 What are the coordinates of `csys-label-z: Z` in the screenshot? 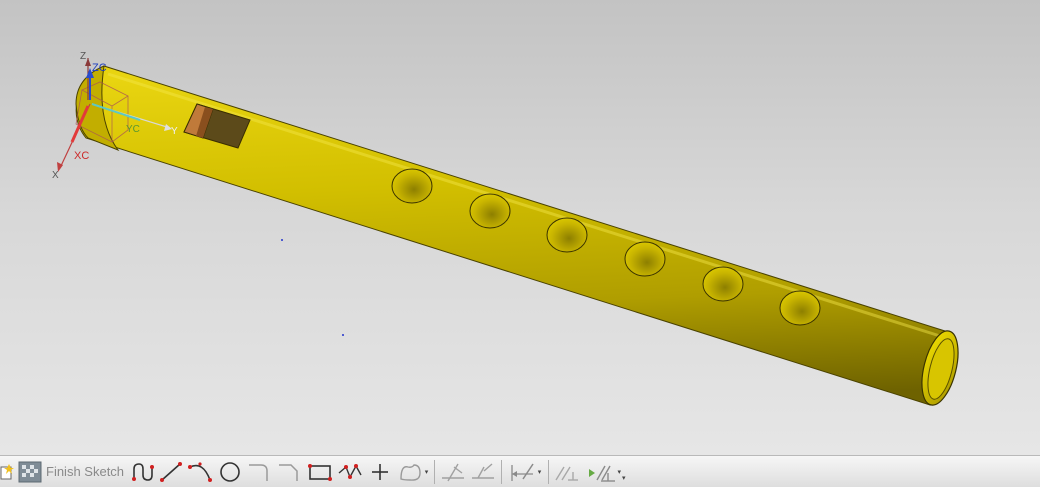 It's located at (83, 56).